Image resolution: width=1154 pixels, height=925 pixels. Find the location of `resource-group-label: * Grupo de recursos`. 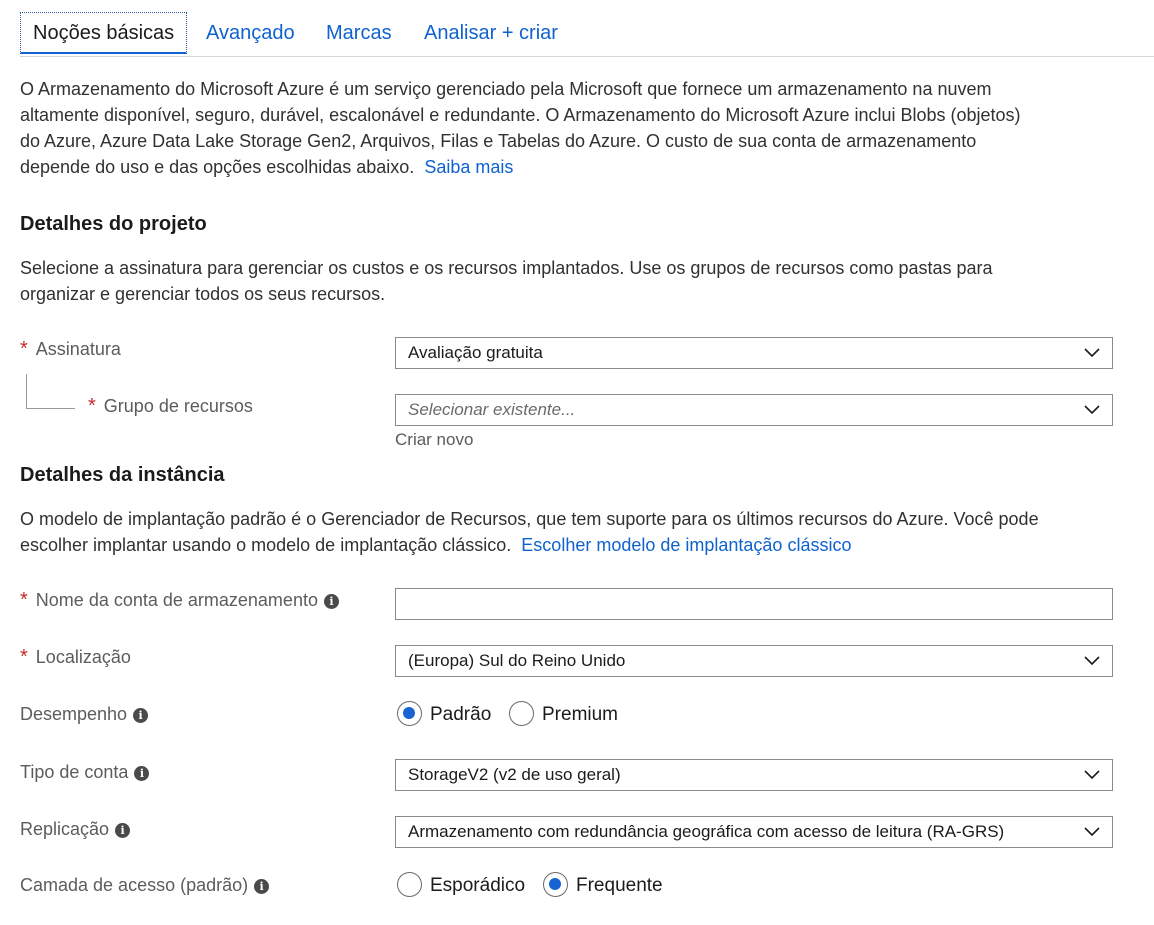

resource-group-label: * Grupo de recursos is located at coordinates (170, 406).